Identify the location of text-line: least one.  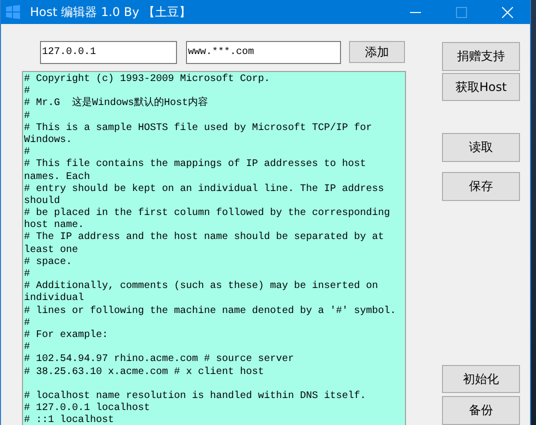
(51, 250).